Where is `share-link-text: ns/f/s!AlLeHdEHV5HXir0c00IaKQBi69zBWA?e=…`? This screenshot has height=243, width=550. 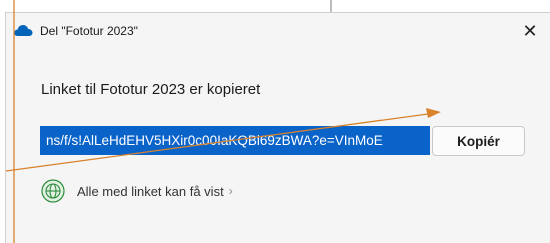 share-link-text: ns/f/s!AlLeHdEHV5HXir0c00IaKQBi69zBWA?e=… is located at coordinates (214, 140).